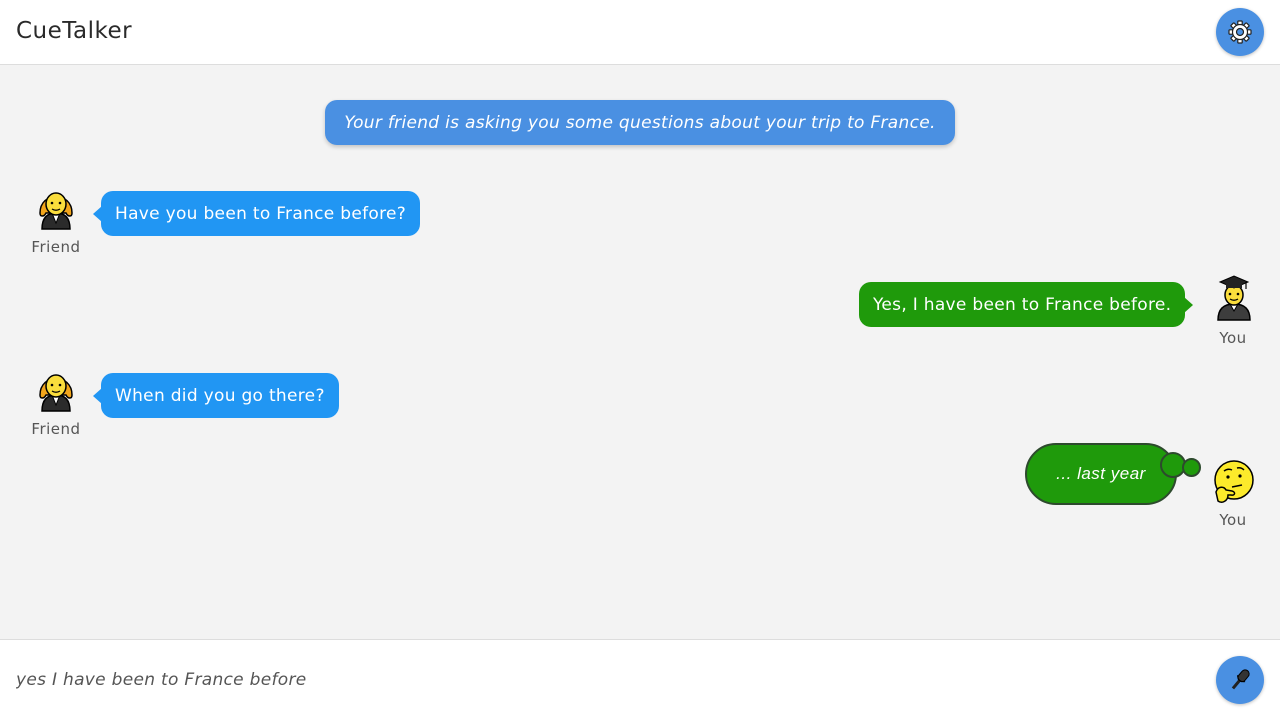  Describe the element at coordinates (640, 32) in the screenshot. I see `app-header: CueTalker` at that location.